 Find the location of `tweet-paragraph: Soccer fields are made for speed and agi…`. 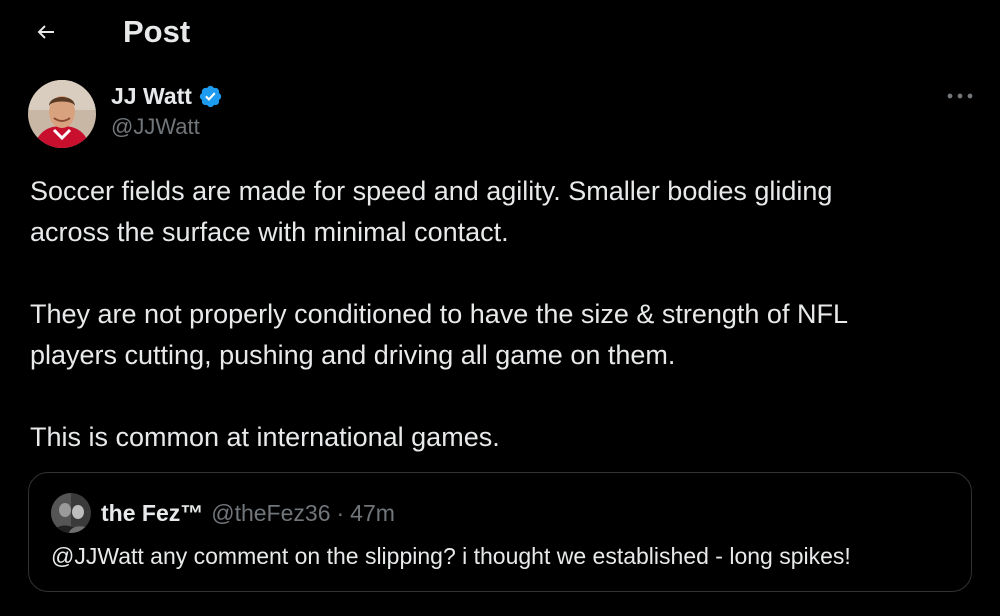

tweet-paragraph: Soccer fields are made for speed and agi… is located at coordinates (431, 211).